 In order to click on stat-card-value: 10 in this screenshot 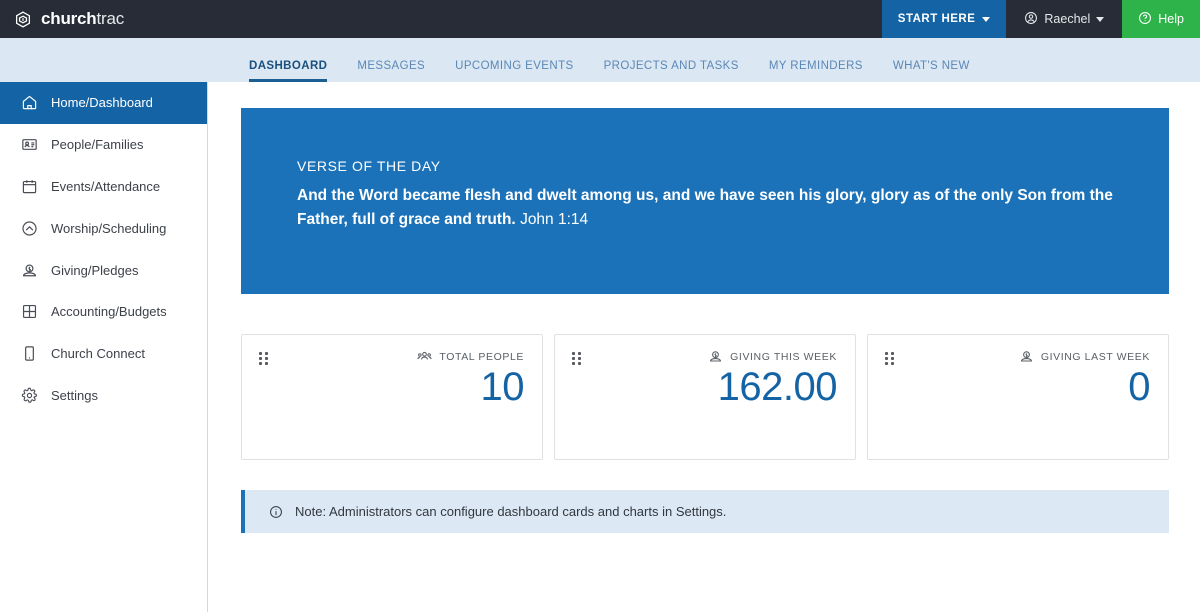, I will do `click(502, 387)`.